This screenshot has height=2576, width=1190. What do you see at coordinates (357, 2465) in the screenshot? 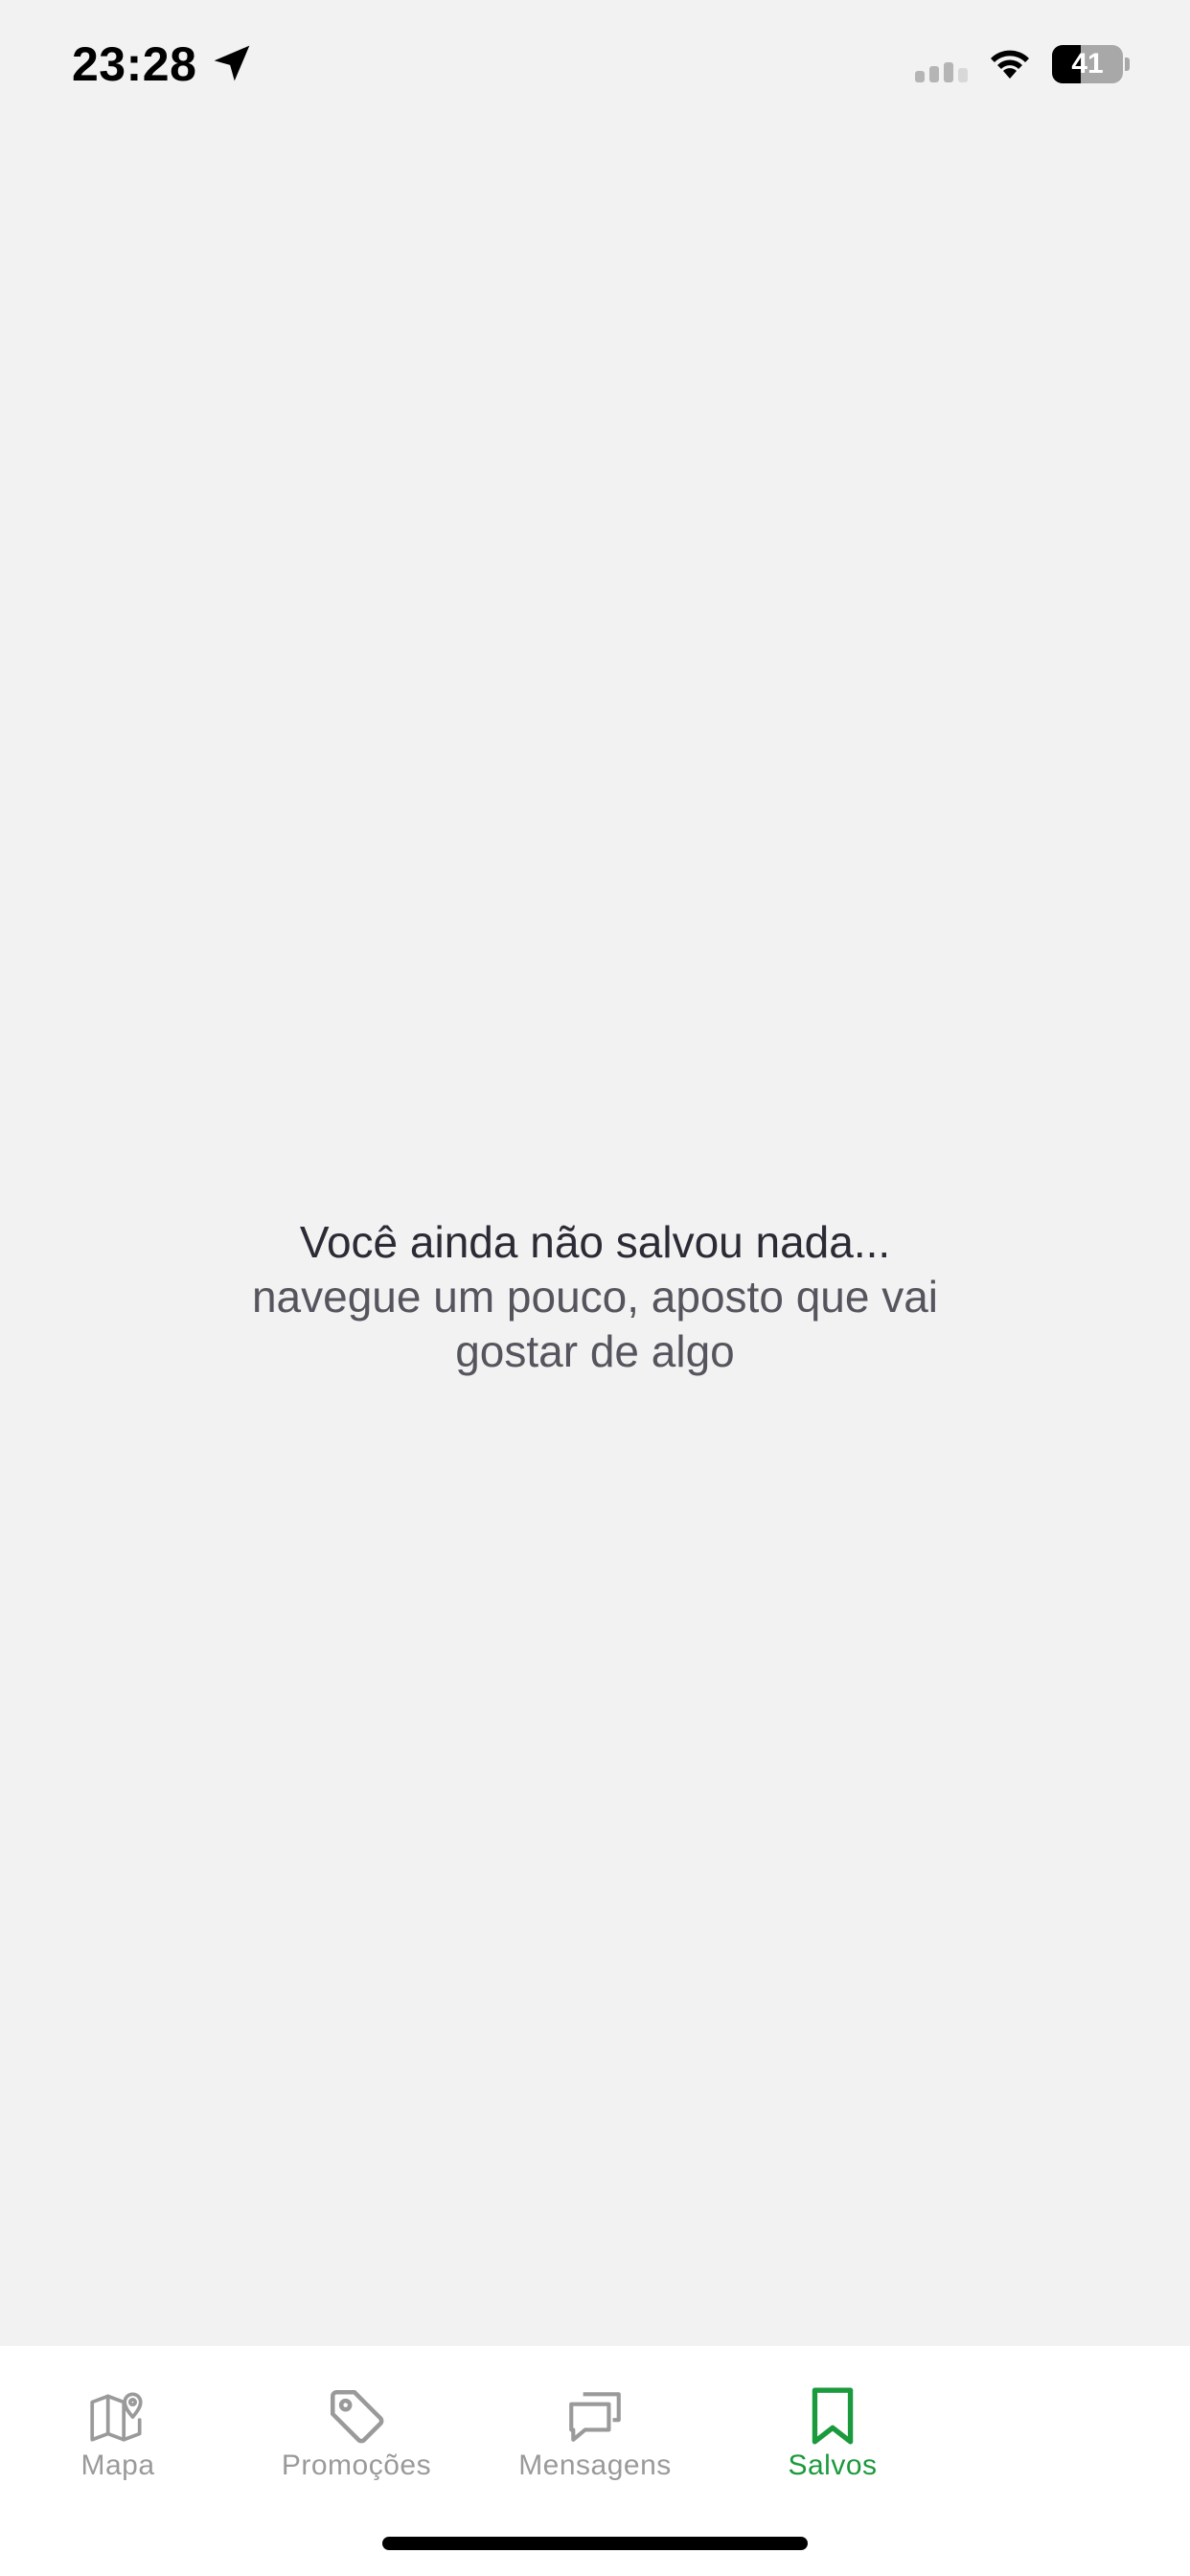
I see `tab-label: Promoções` at bounding box center [357, 2465].